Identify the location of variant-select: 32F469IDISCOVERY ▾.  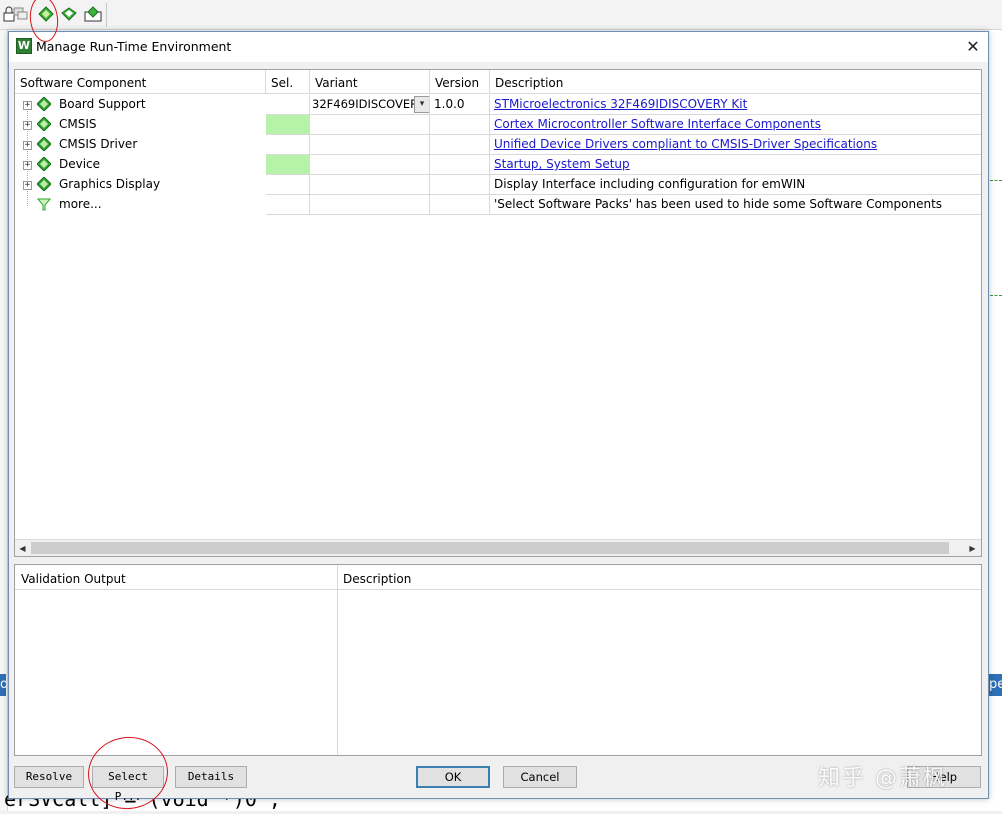
(370, 104).